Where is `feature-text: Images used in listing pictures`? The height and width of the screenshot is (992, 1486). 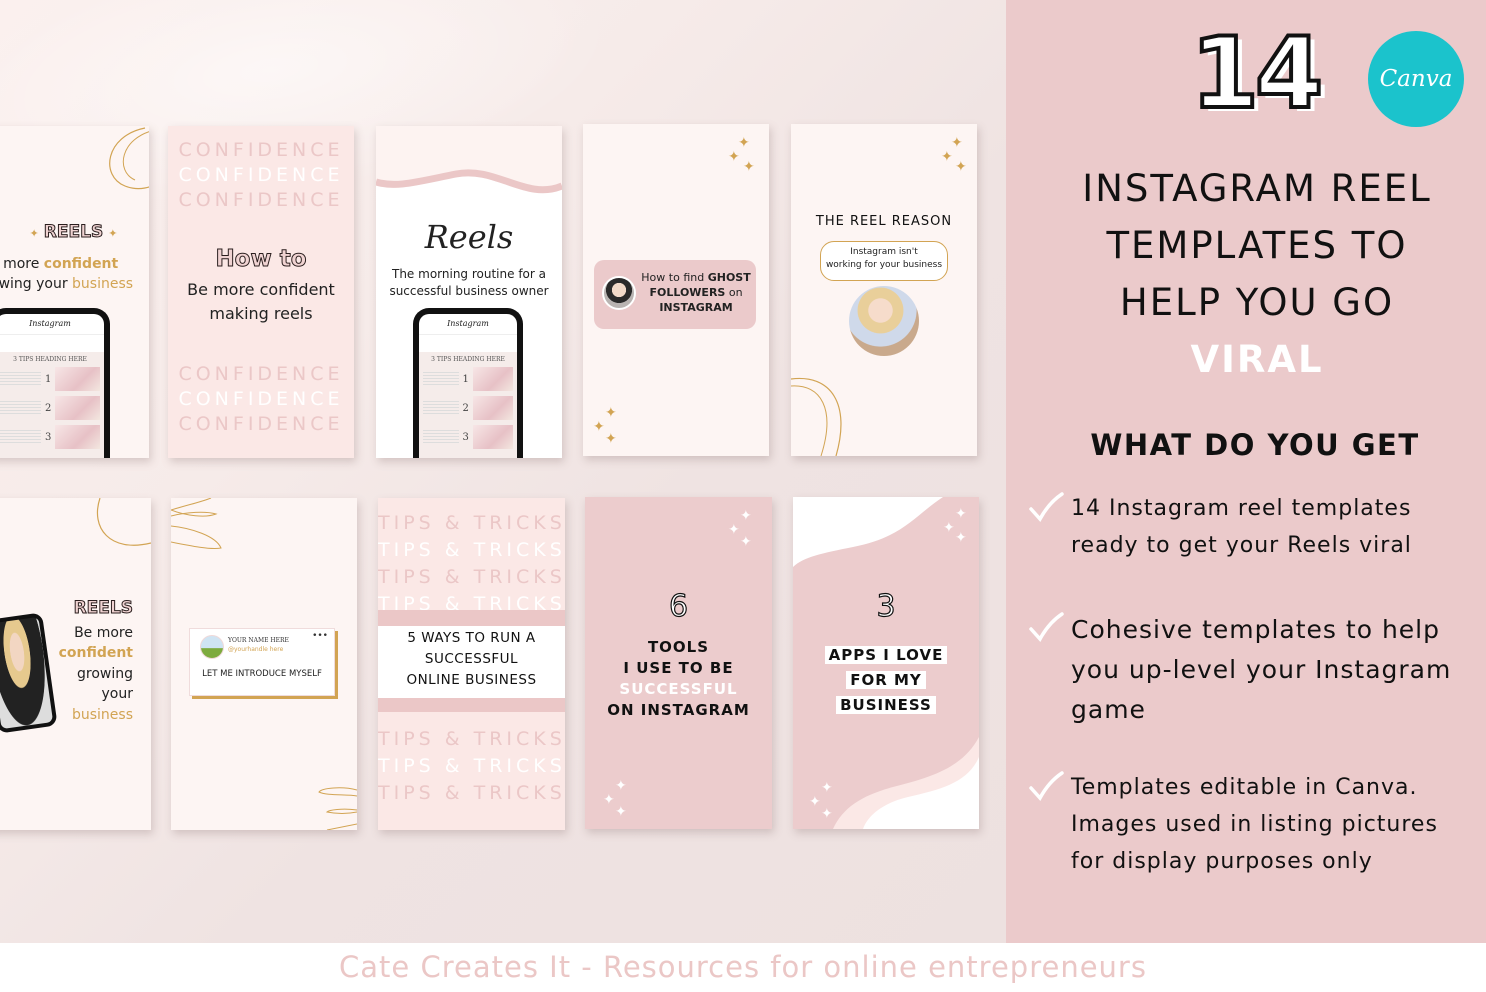
feature-text: Images used in listing pictures is located at coordinates (1254, 824).